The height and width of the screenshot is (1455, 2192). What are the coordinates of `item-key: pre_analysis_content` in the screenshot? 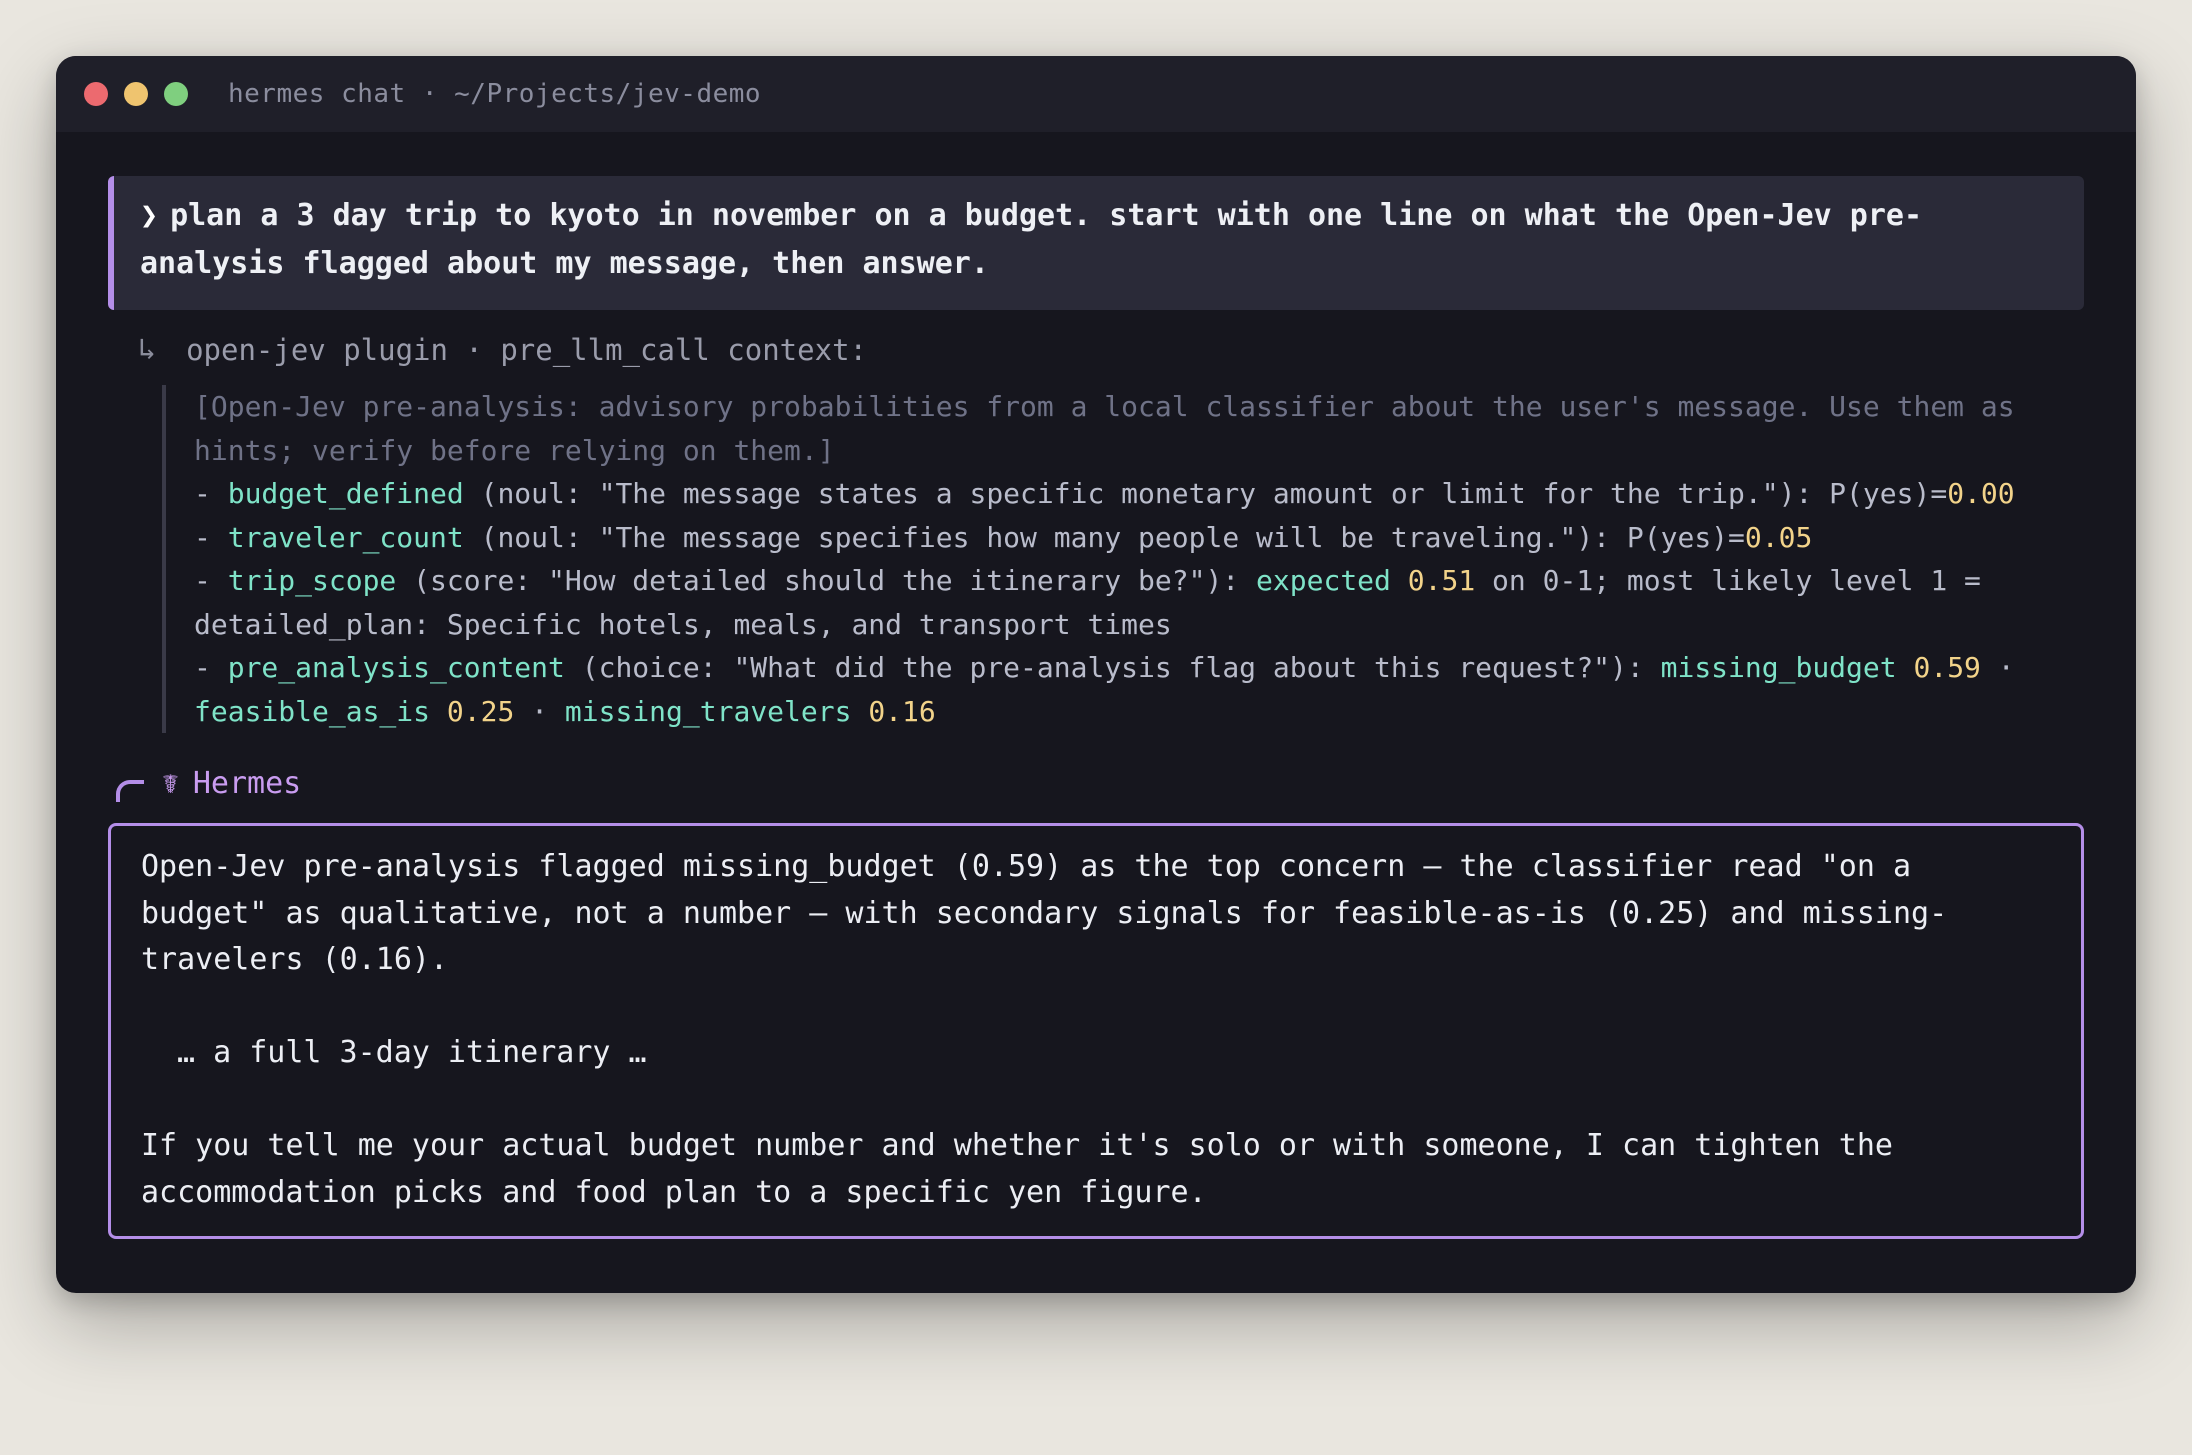 It's located at (396, 667).